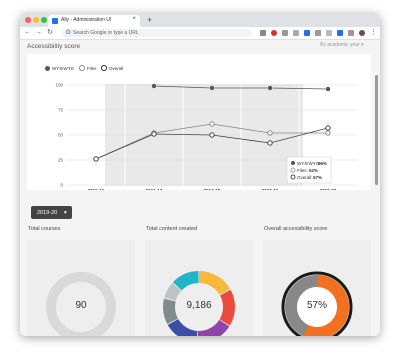 The height and width of the screenshot is (361, 400). I want to click on year-dropdown-label: 2019-20, so click(47, 213).